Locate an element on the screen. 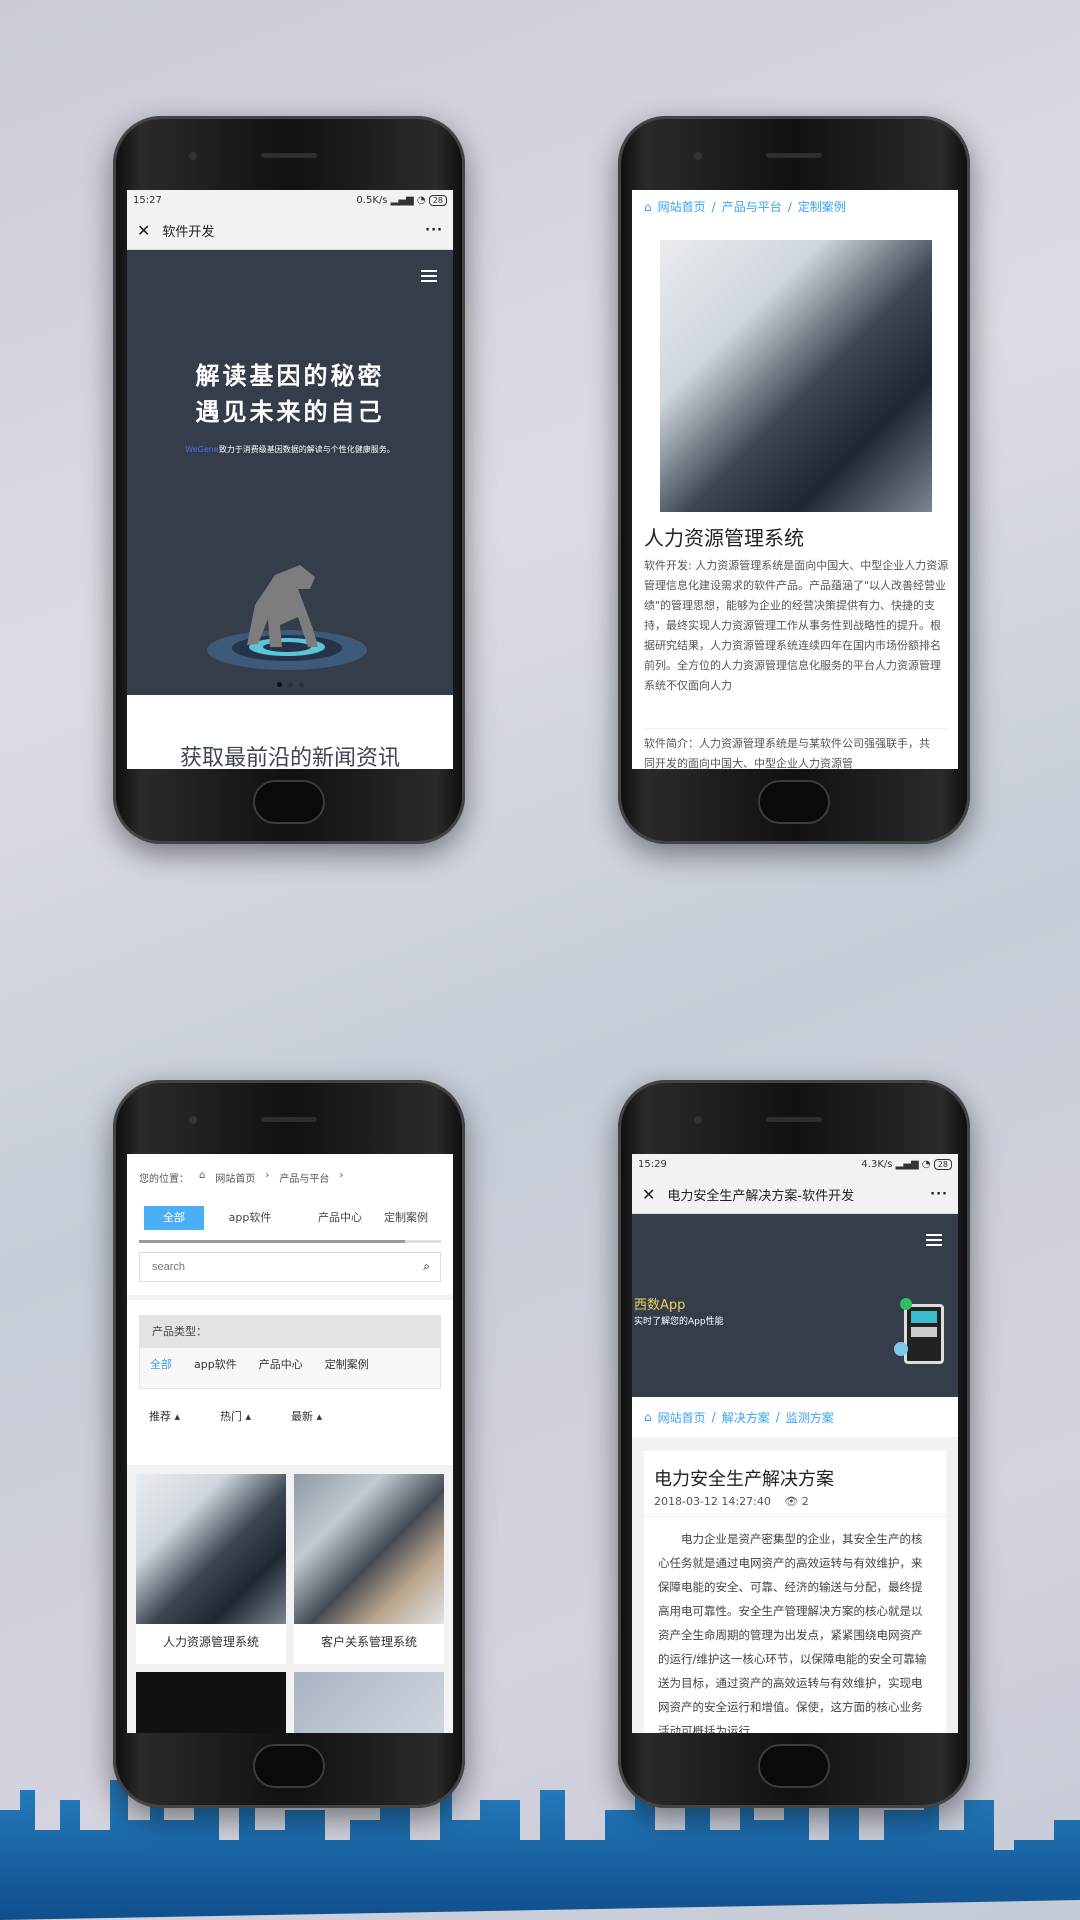 This screenshot has width=1080, height=1920. breadcrumb-link: 解决方案 is located at coordinates (746, 1417).